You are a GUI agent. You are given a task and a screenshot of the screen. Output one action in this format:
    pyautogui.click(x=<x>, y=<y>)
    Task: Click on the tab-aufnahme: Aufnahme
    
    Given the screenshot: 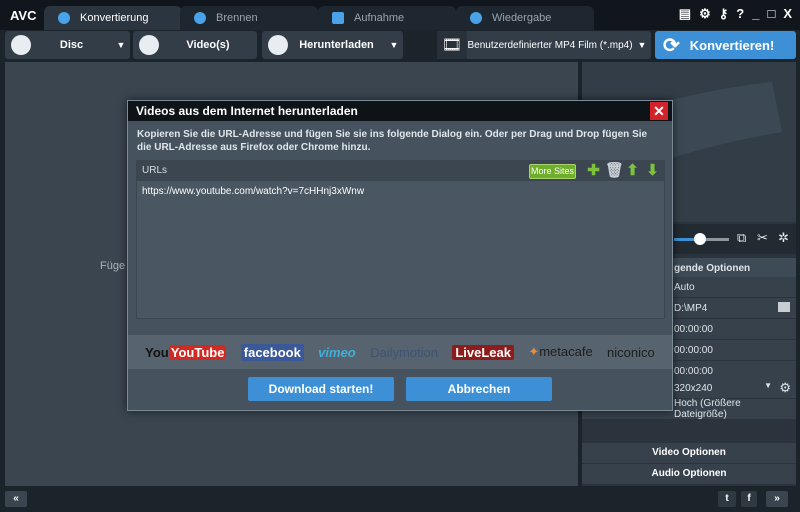 What is the action you would take?
    pyautogui.click(x=387, y=18)
    